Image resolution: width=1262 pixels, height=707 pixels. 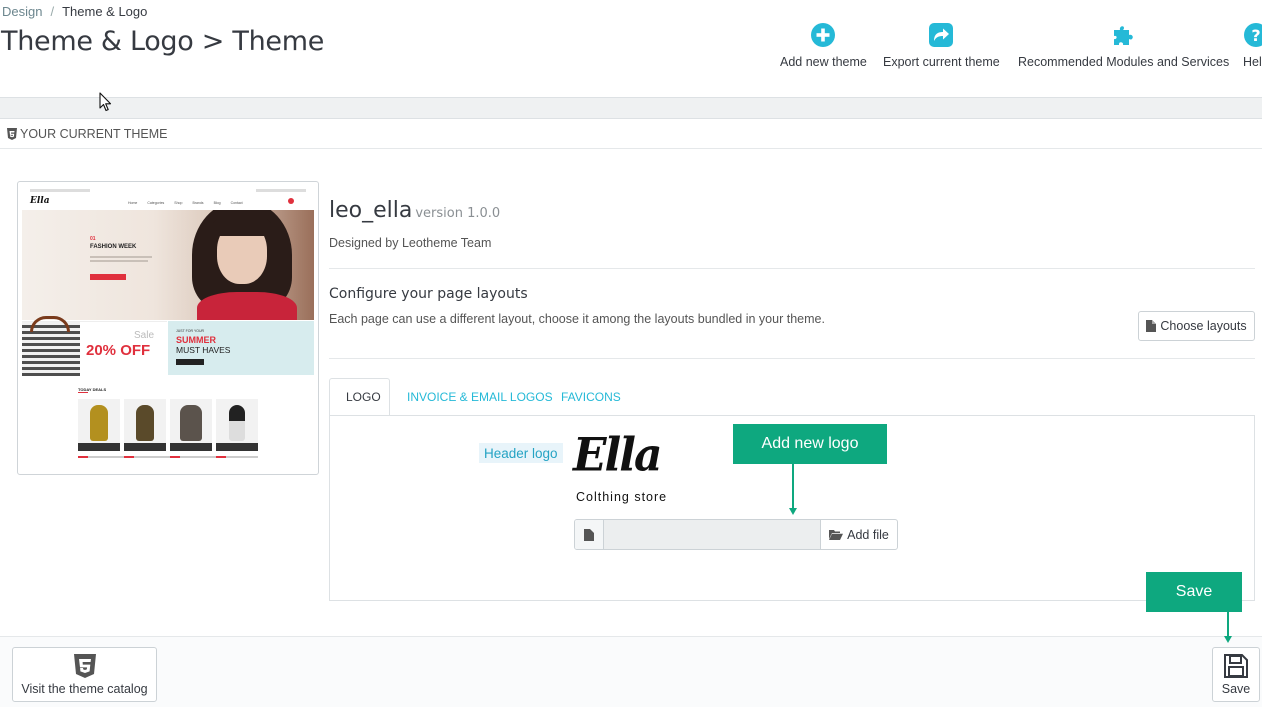 I want to click on export-theme-label: Export current theme, so click(x=941, y=62).